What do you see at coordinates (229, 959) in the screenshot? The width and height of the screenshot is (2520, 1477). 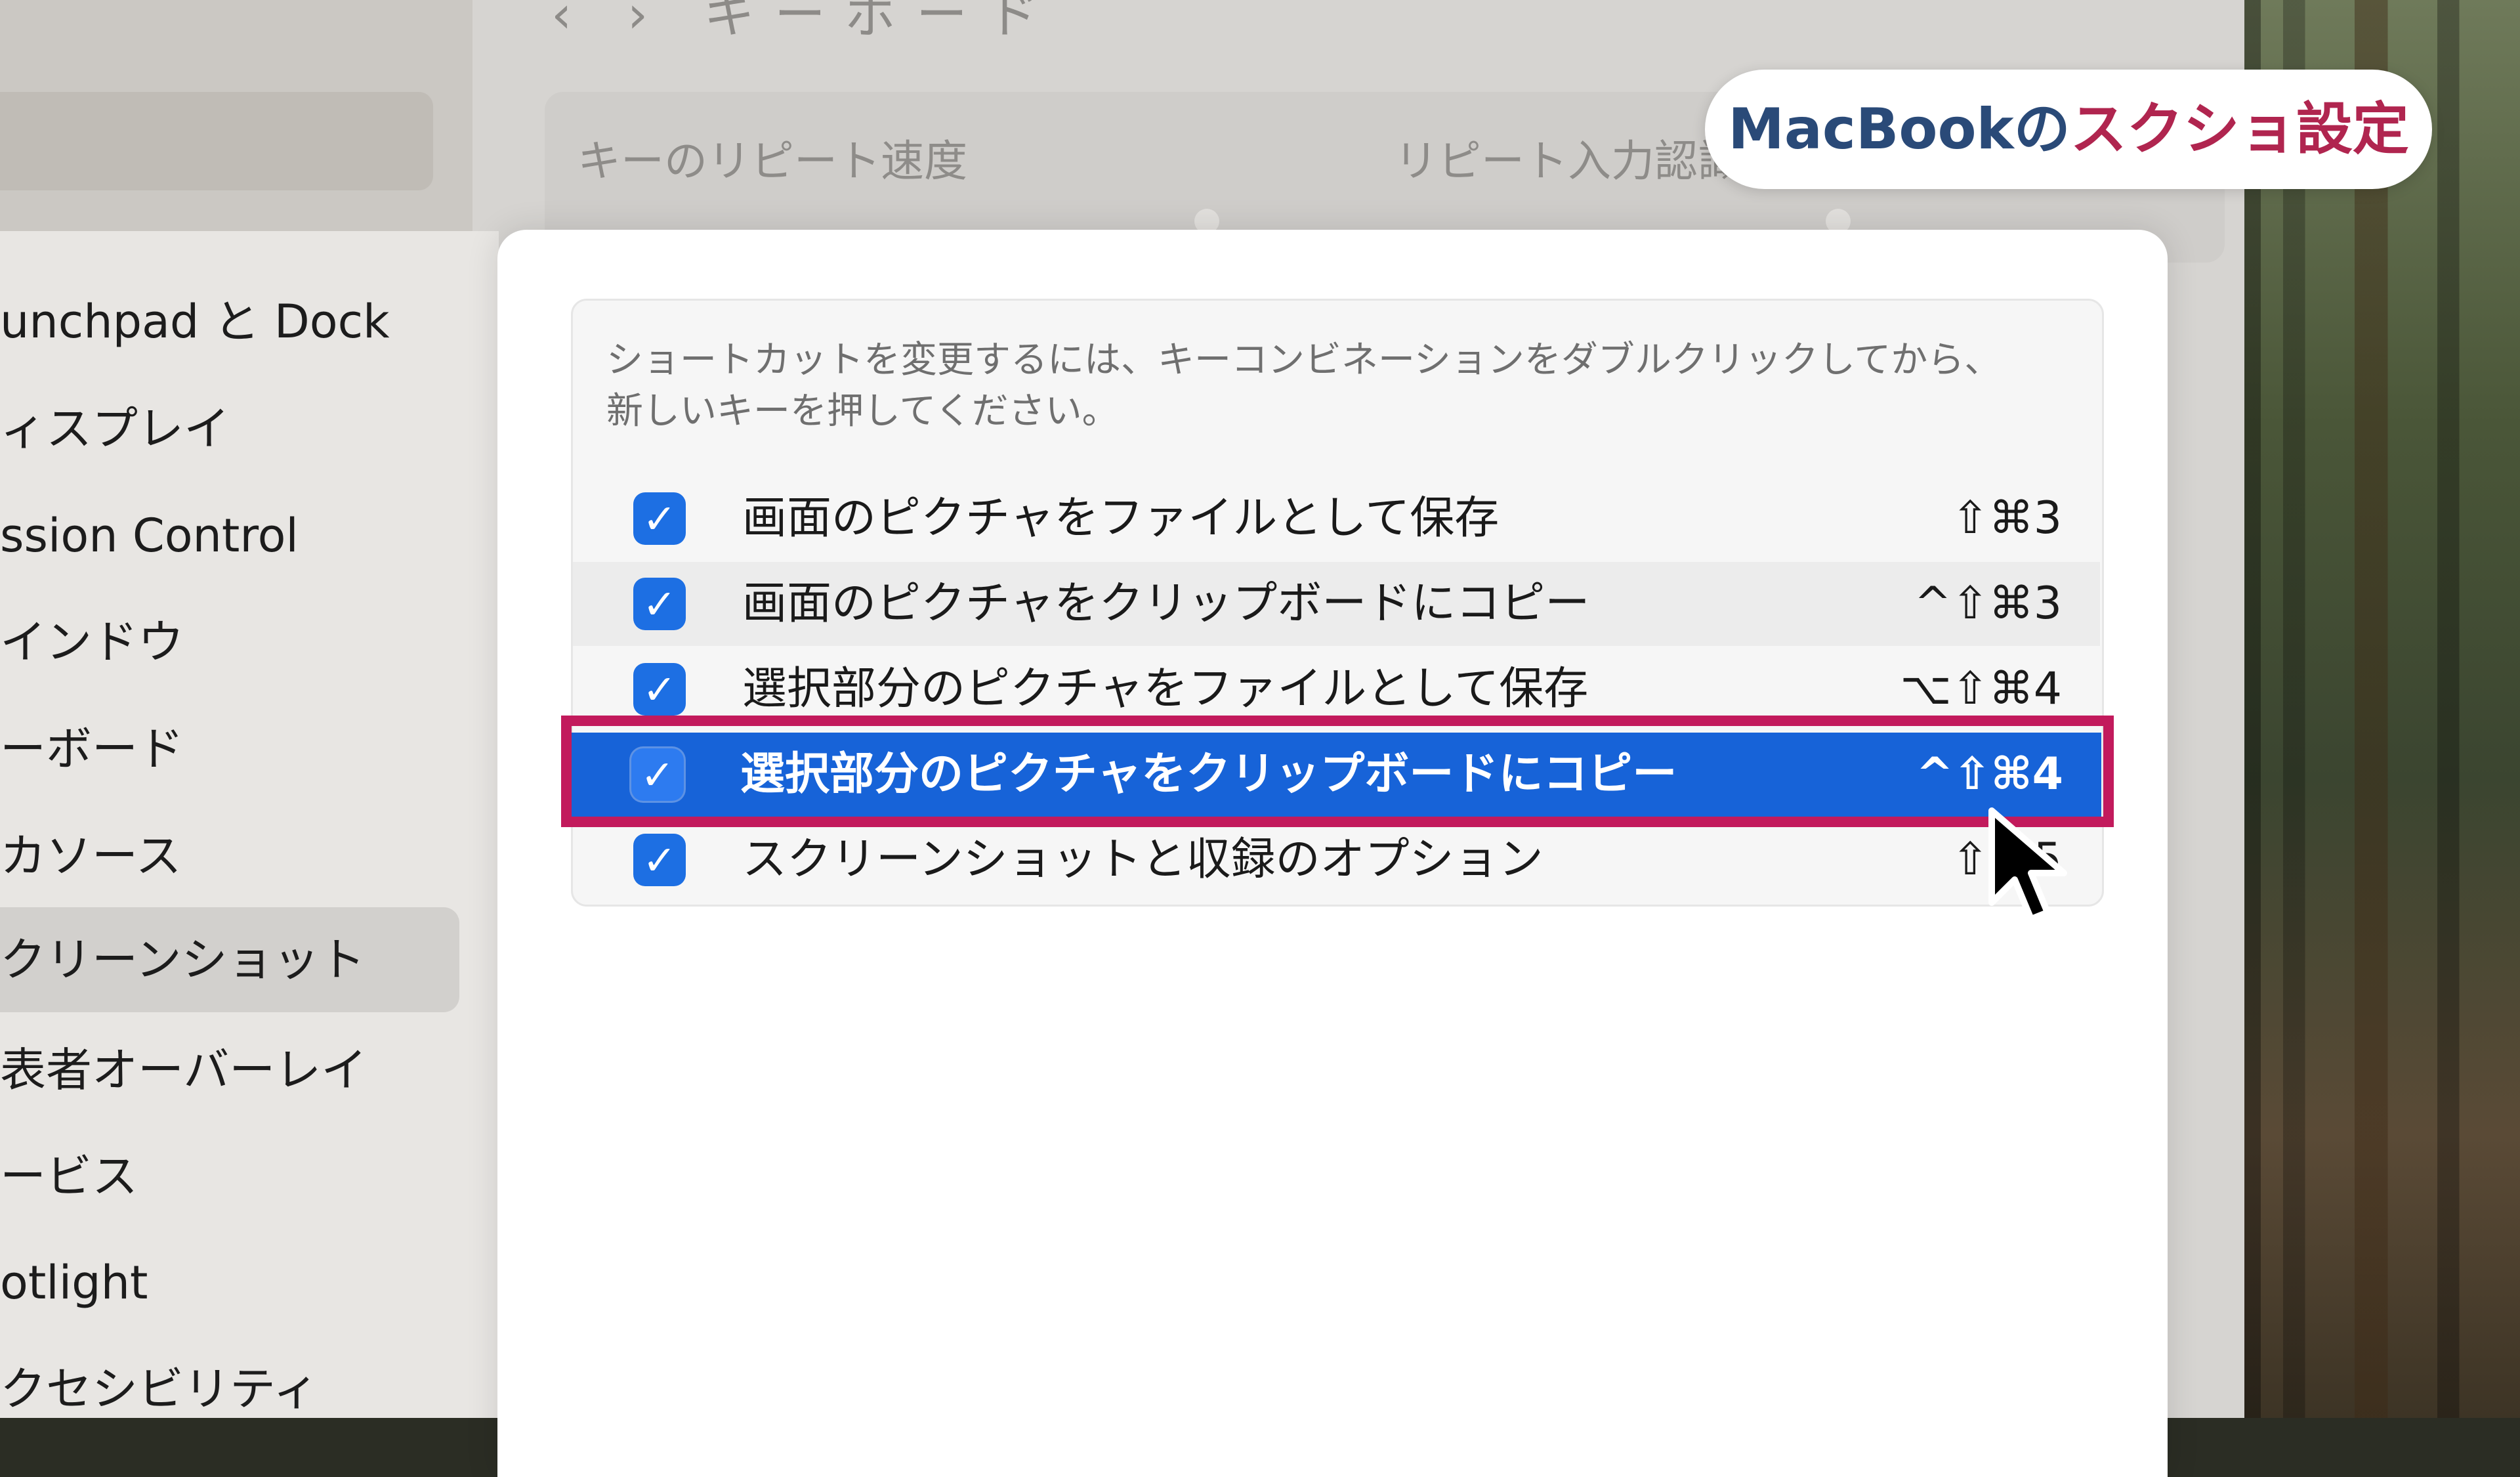 I see `sidebar-item-screenshots: クリーンショット` at bounding box center [229, 959].